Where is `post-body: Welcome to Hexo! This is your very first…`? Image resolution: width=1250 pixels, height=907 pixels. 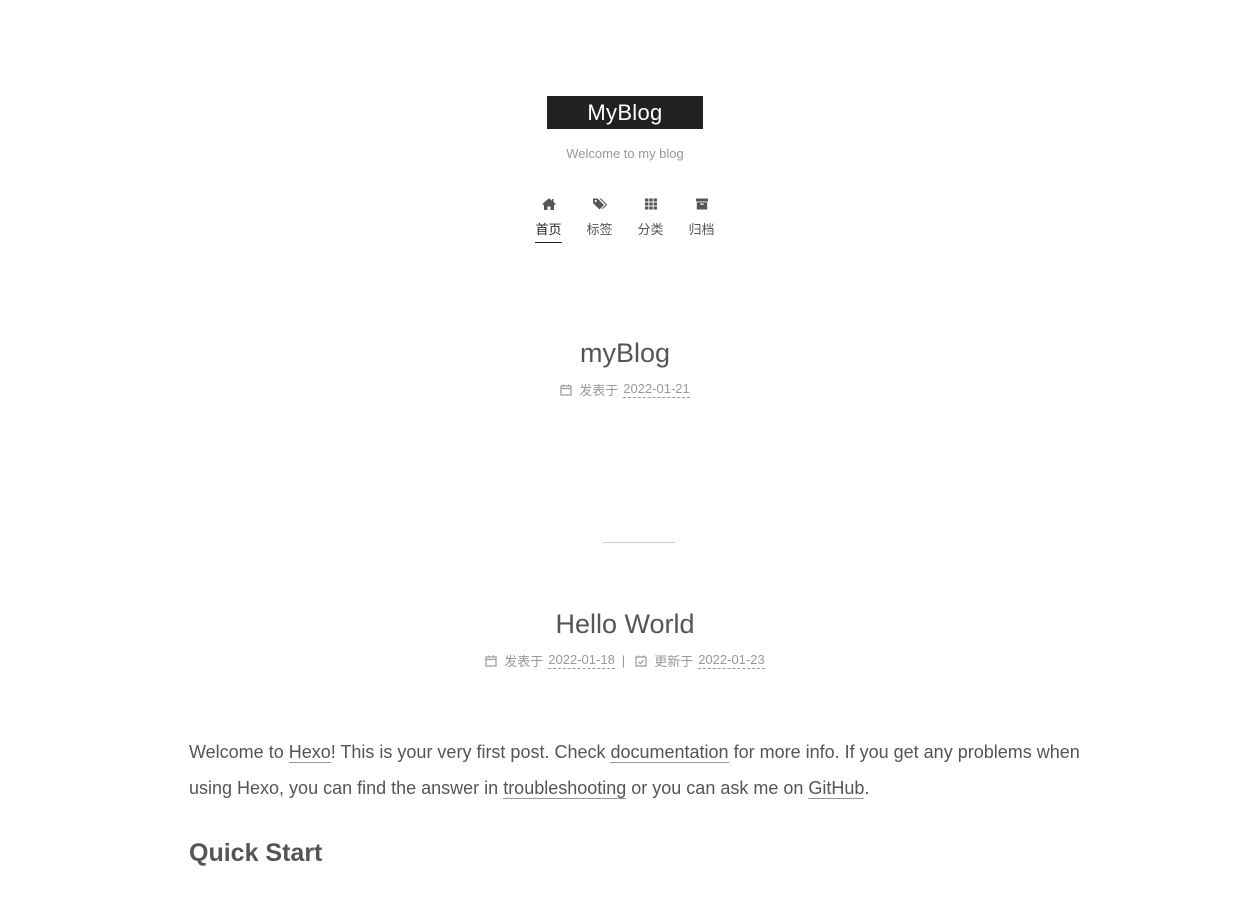 post-body: Welcome to Hexo! This is your very first… is located at coordinates (641, 802).